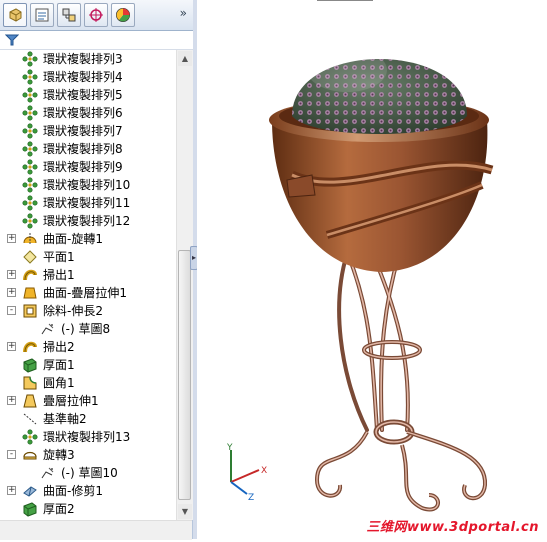 Image resolution: width=547 pixels, height=542 pixels. I want to click on feature-tree-item-label: 曲面-旋轉1, so click(73, 239).